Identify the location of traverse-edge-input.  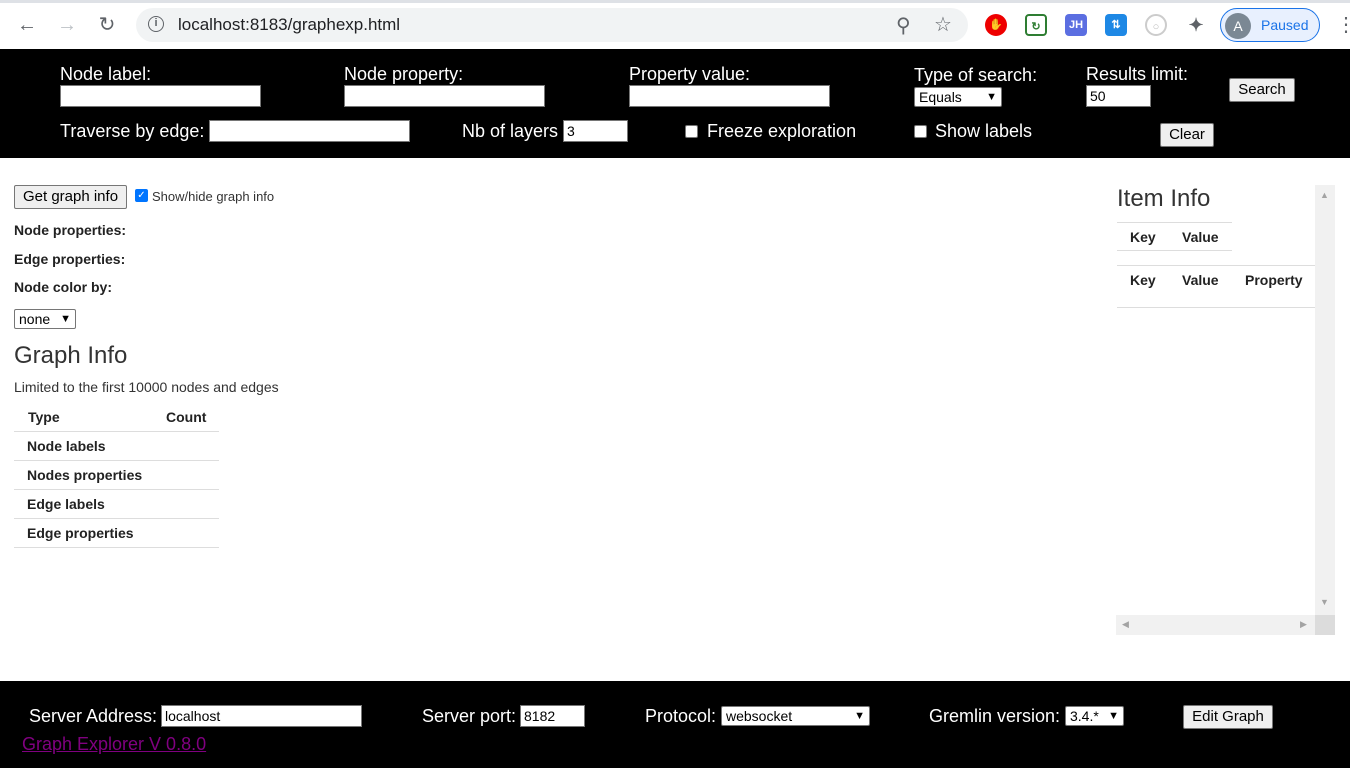
(309, 131).